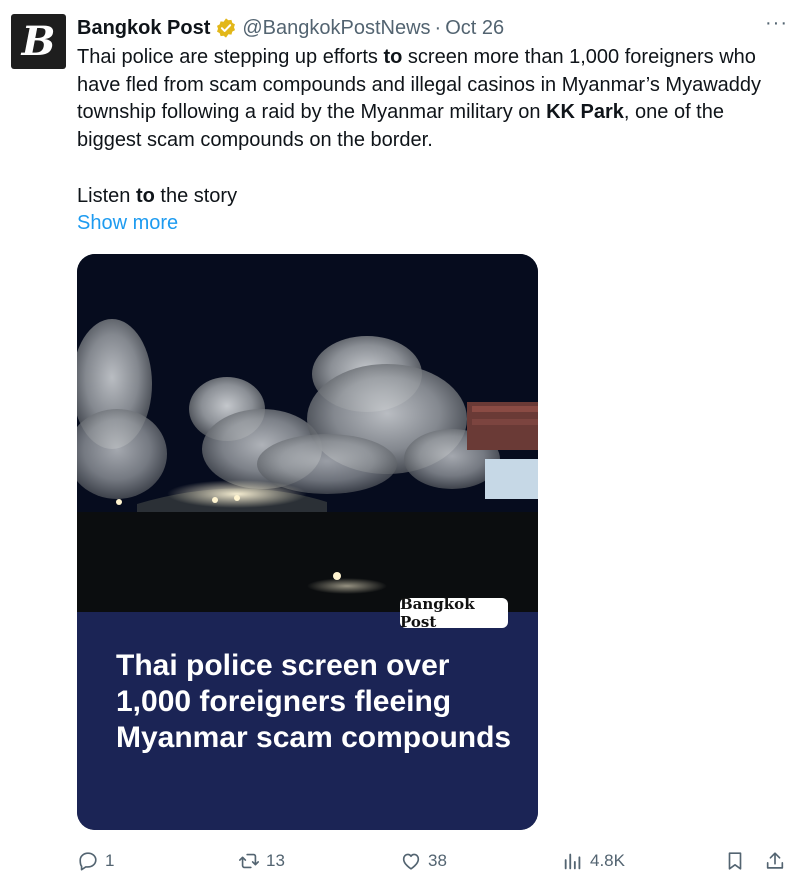 Image resolution: width=810 pixels, height=886 pixels. I want to click on tweet-text-bold: KK Park, so click(585, 112).